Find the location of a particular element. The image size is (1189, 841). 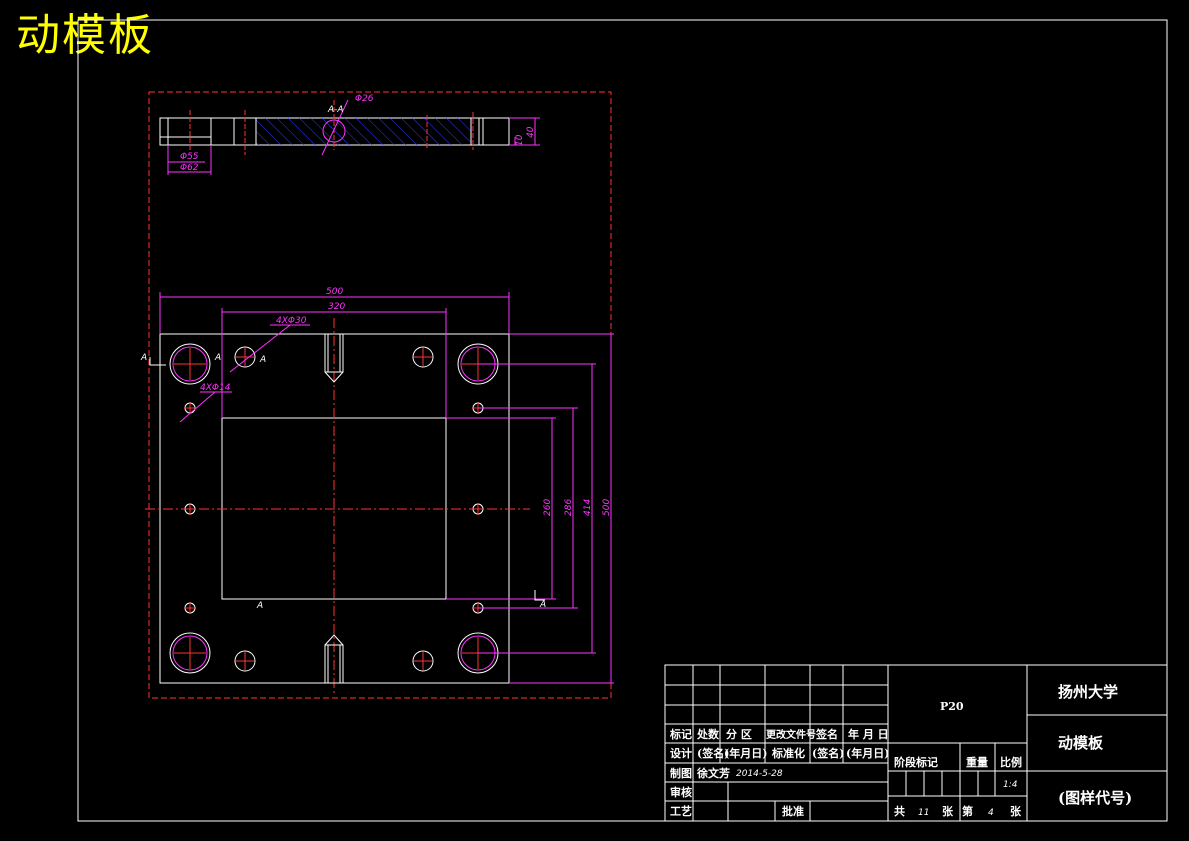

tb-total-unit: 张 is located at coordinates (948, 811).